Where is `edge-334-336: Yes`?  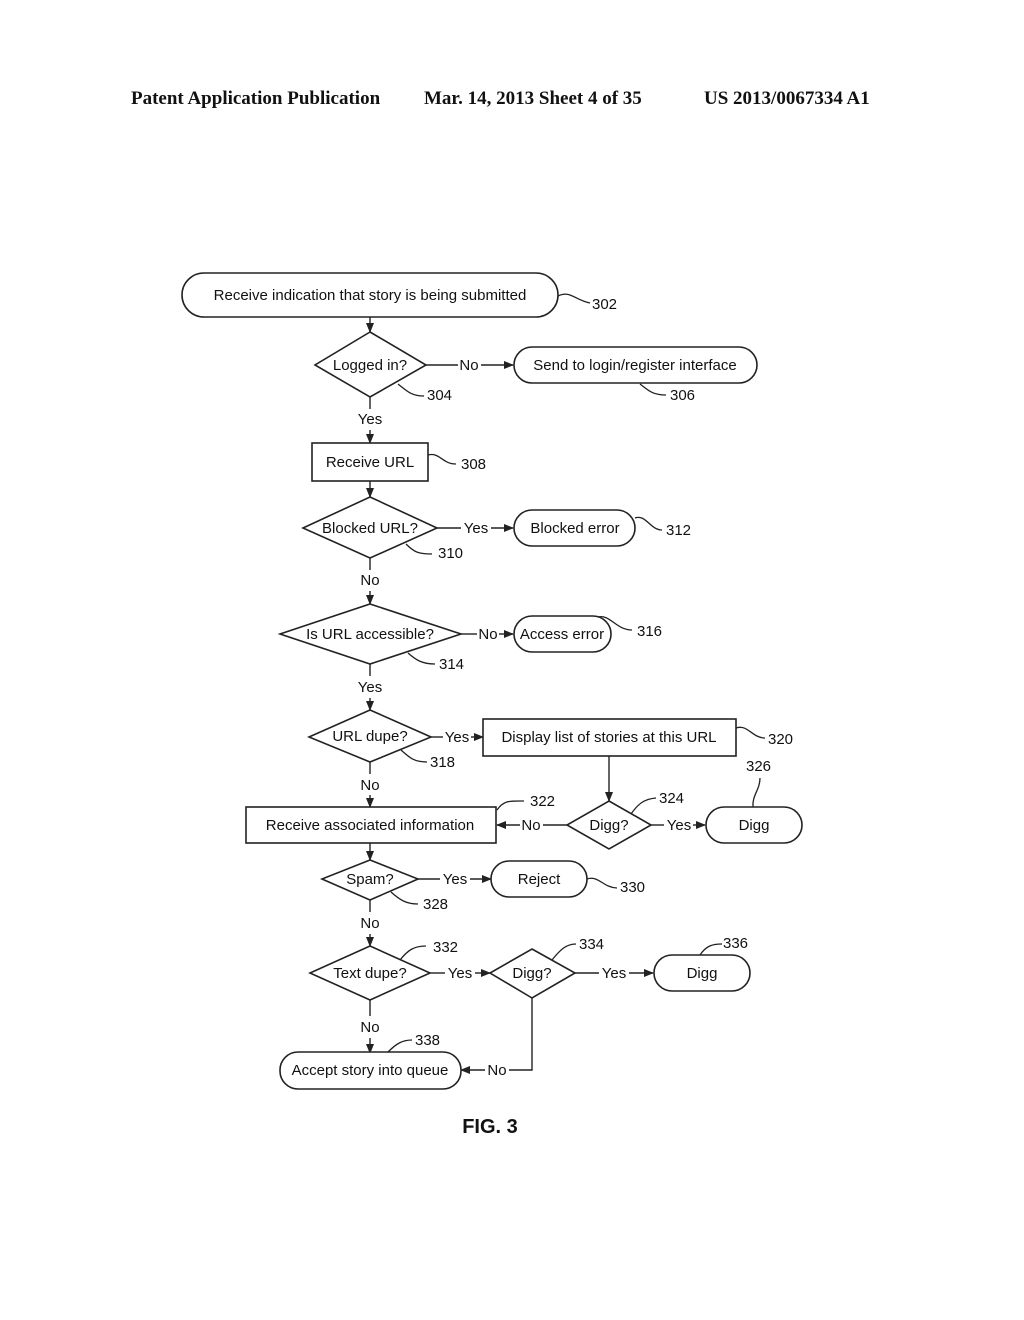 edge-334-336: Yes is located at coordinates (614, 973).